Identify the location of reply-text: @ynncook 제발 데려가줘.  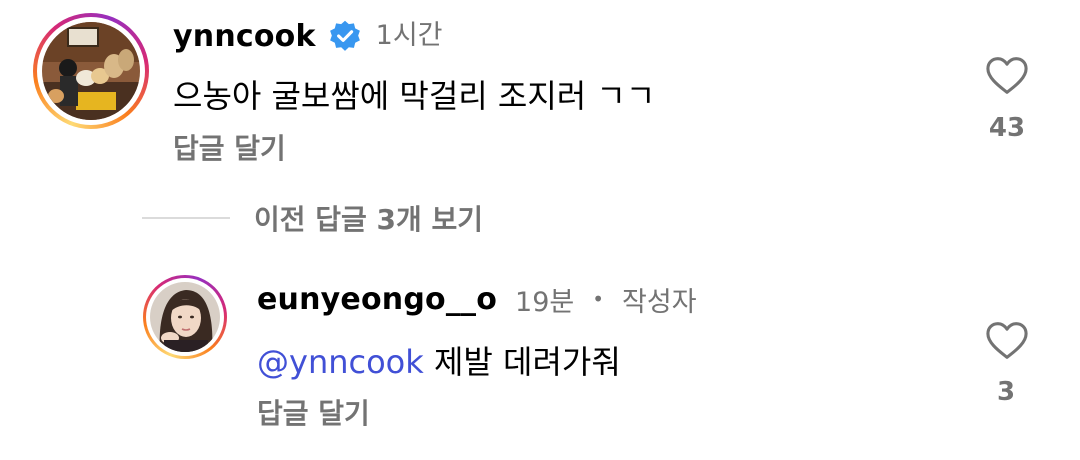
(439, 360).